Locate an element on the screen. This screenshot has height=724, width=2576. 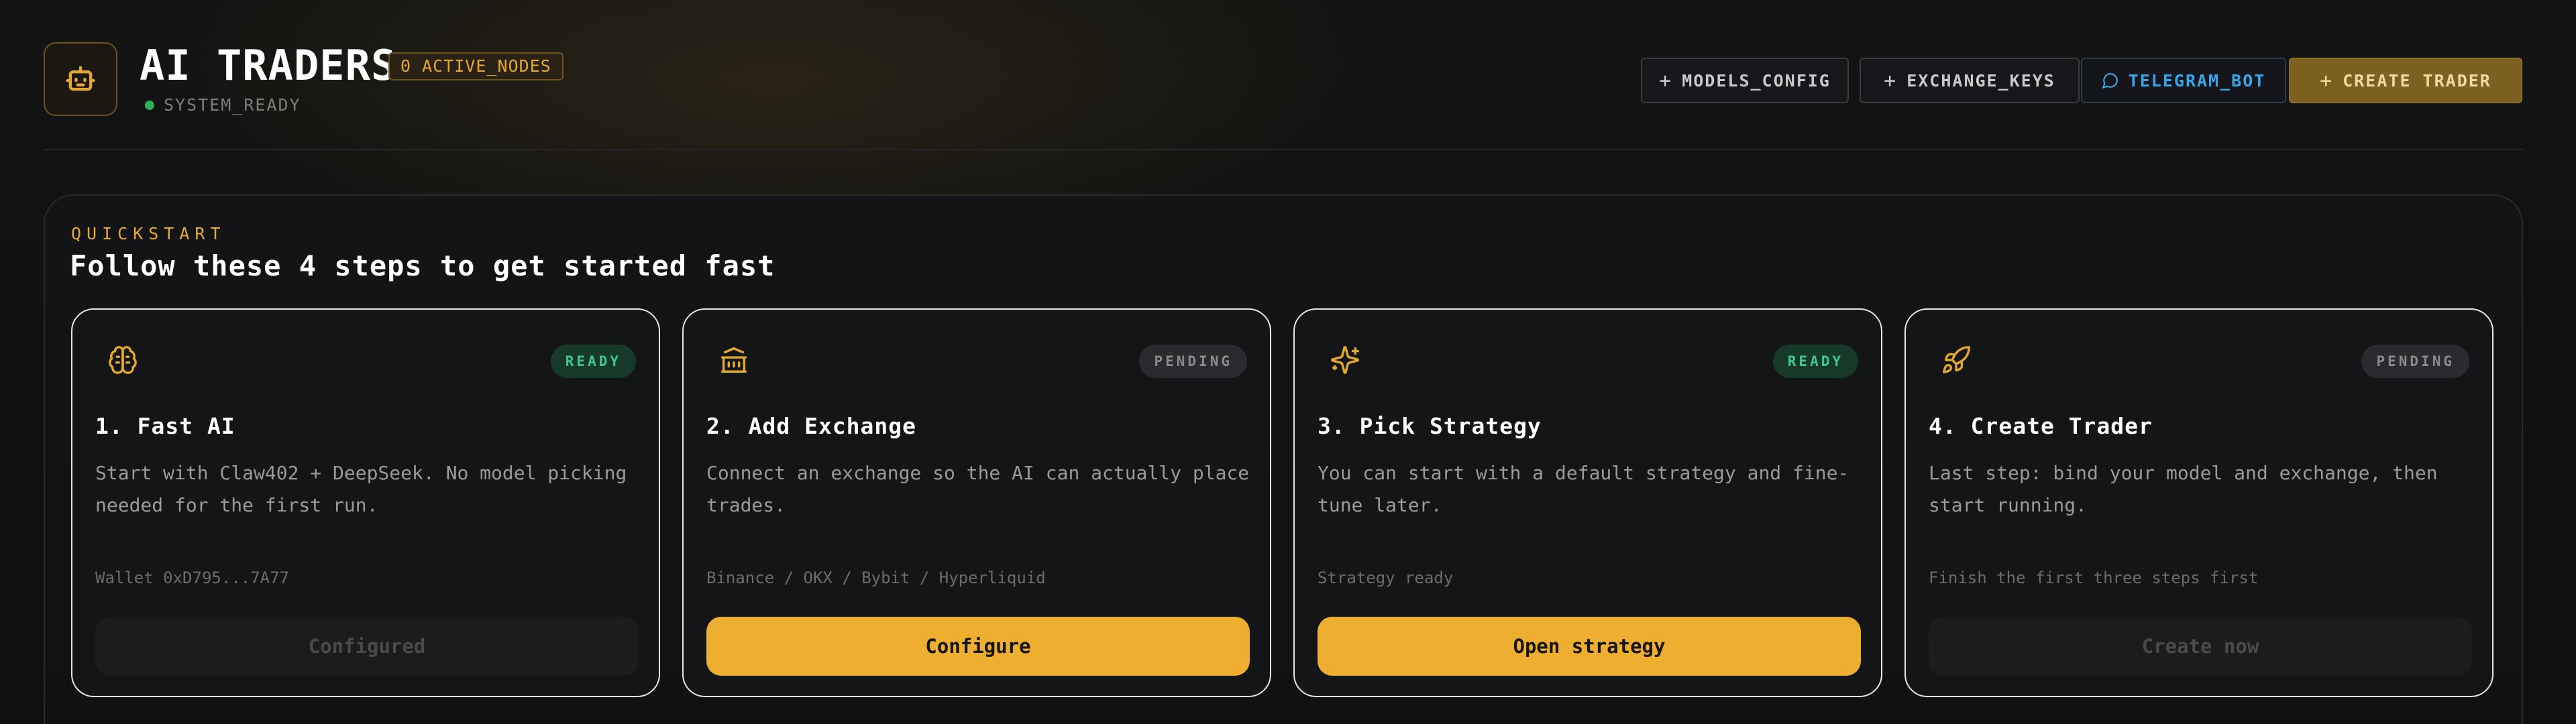
create-trader-button: + CREATE TRADER is located at coordinates (2405, 80).